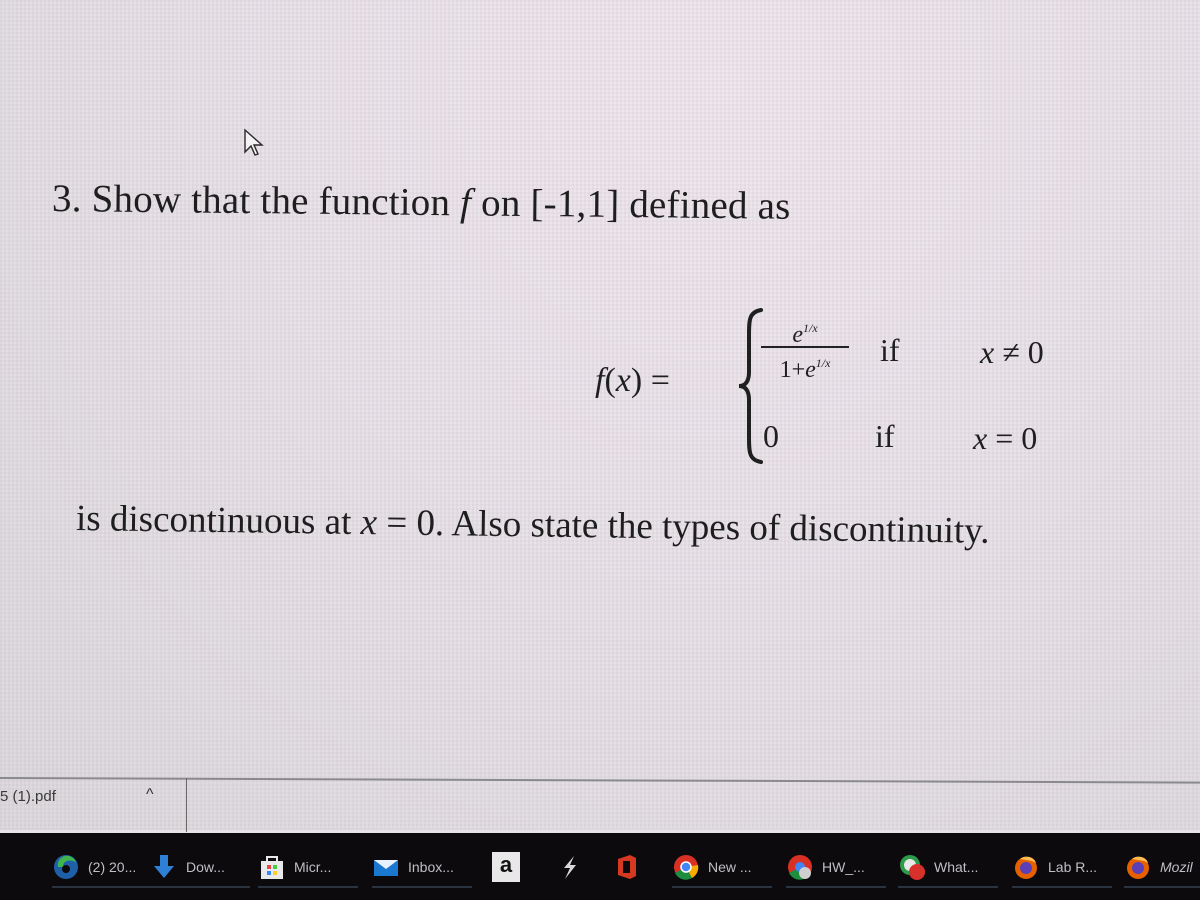 The height and width of the screenshot is (900, 1200). Describe the element at coordinates (254, 142) in the screenshot. I see `mouse-cursor-icon` at that location.